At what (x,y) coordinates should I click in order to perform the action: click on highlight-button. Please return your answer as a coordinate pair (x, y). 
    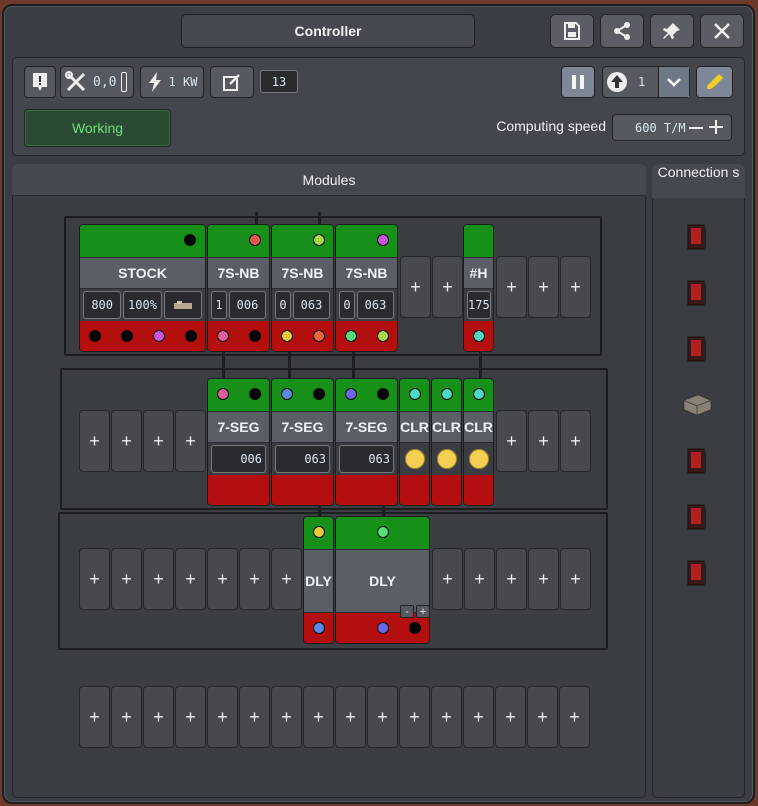
    Looking at the image, I should click on (714, 82).